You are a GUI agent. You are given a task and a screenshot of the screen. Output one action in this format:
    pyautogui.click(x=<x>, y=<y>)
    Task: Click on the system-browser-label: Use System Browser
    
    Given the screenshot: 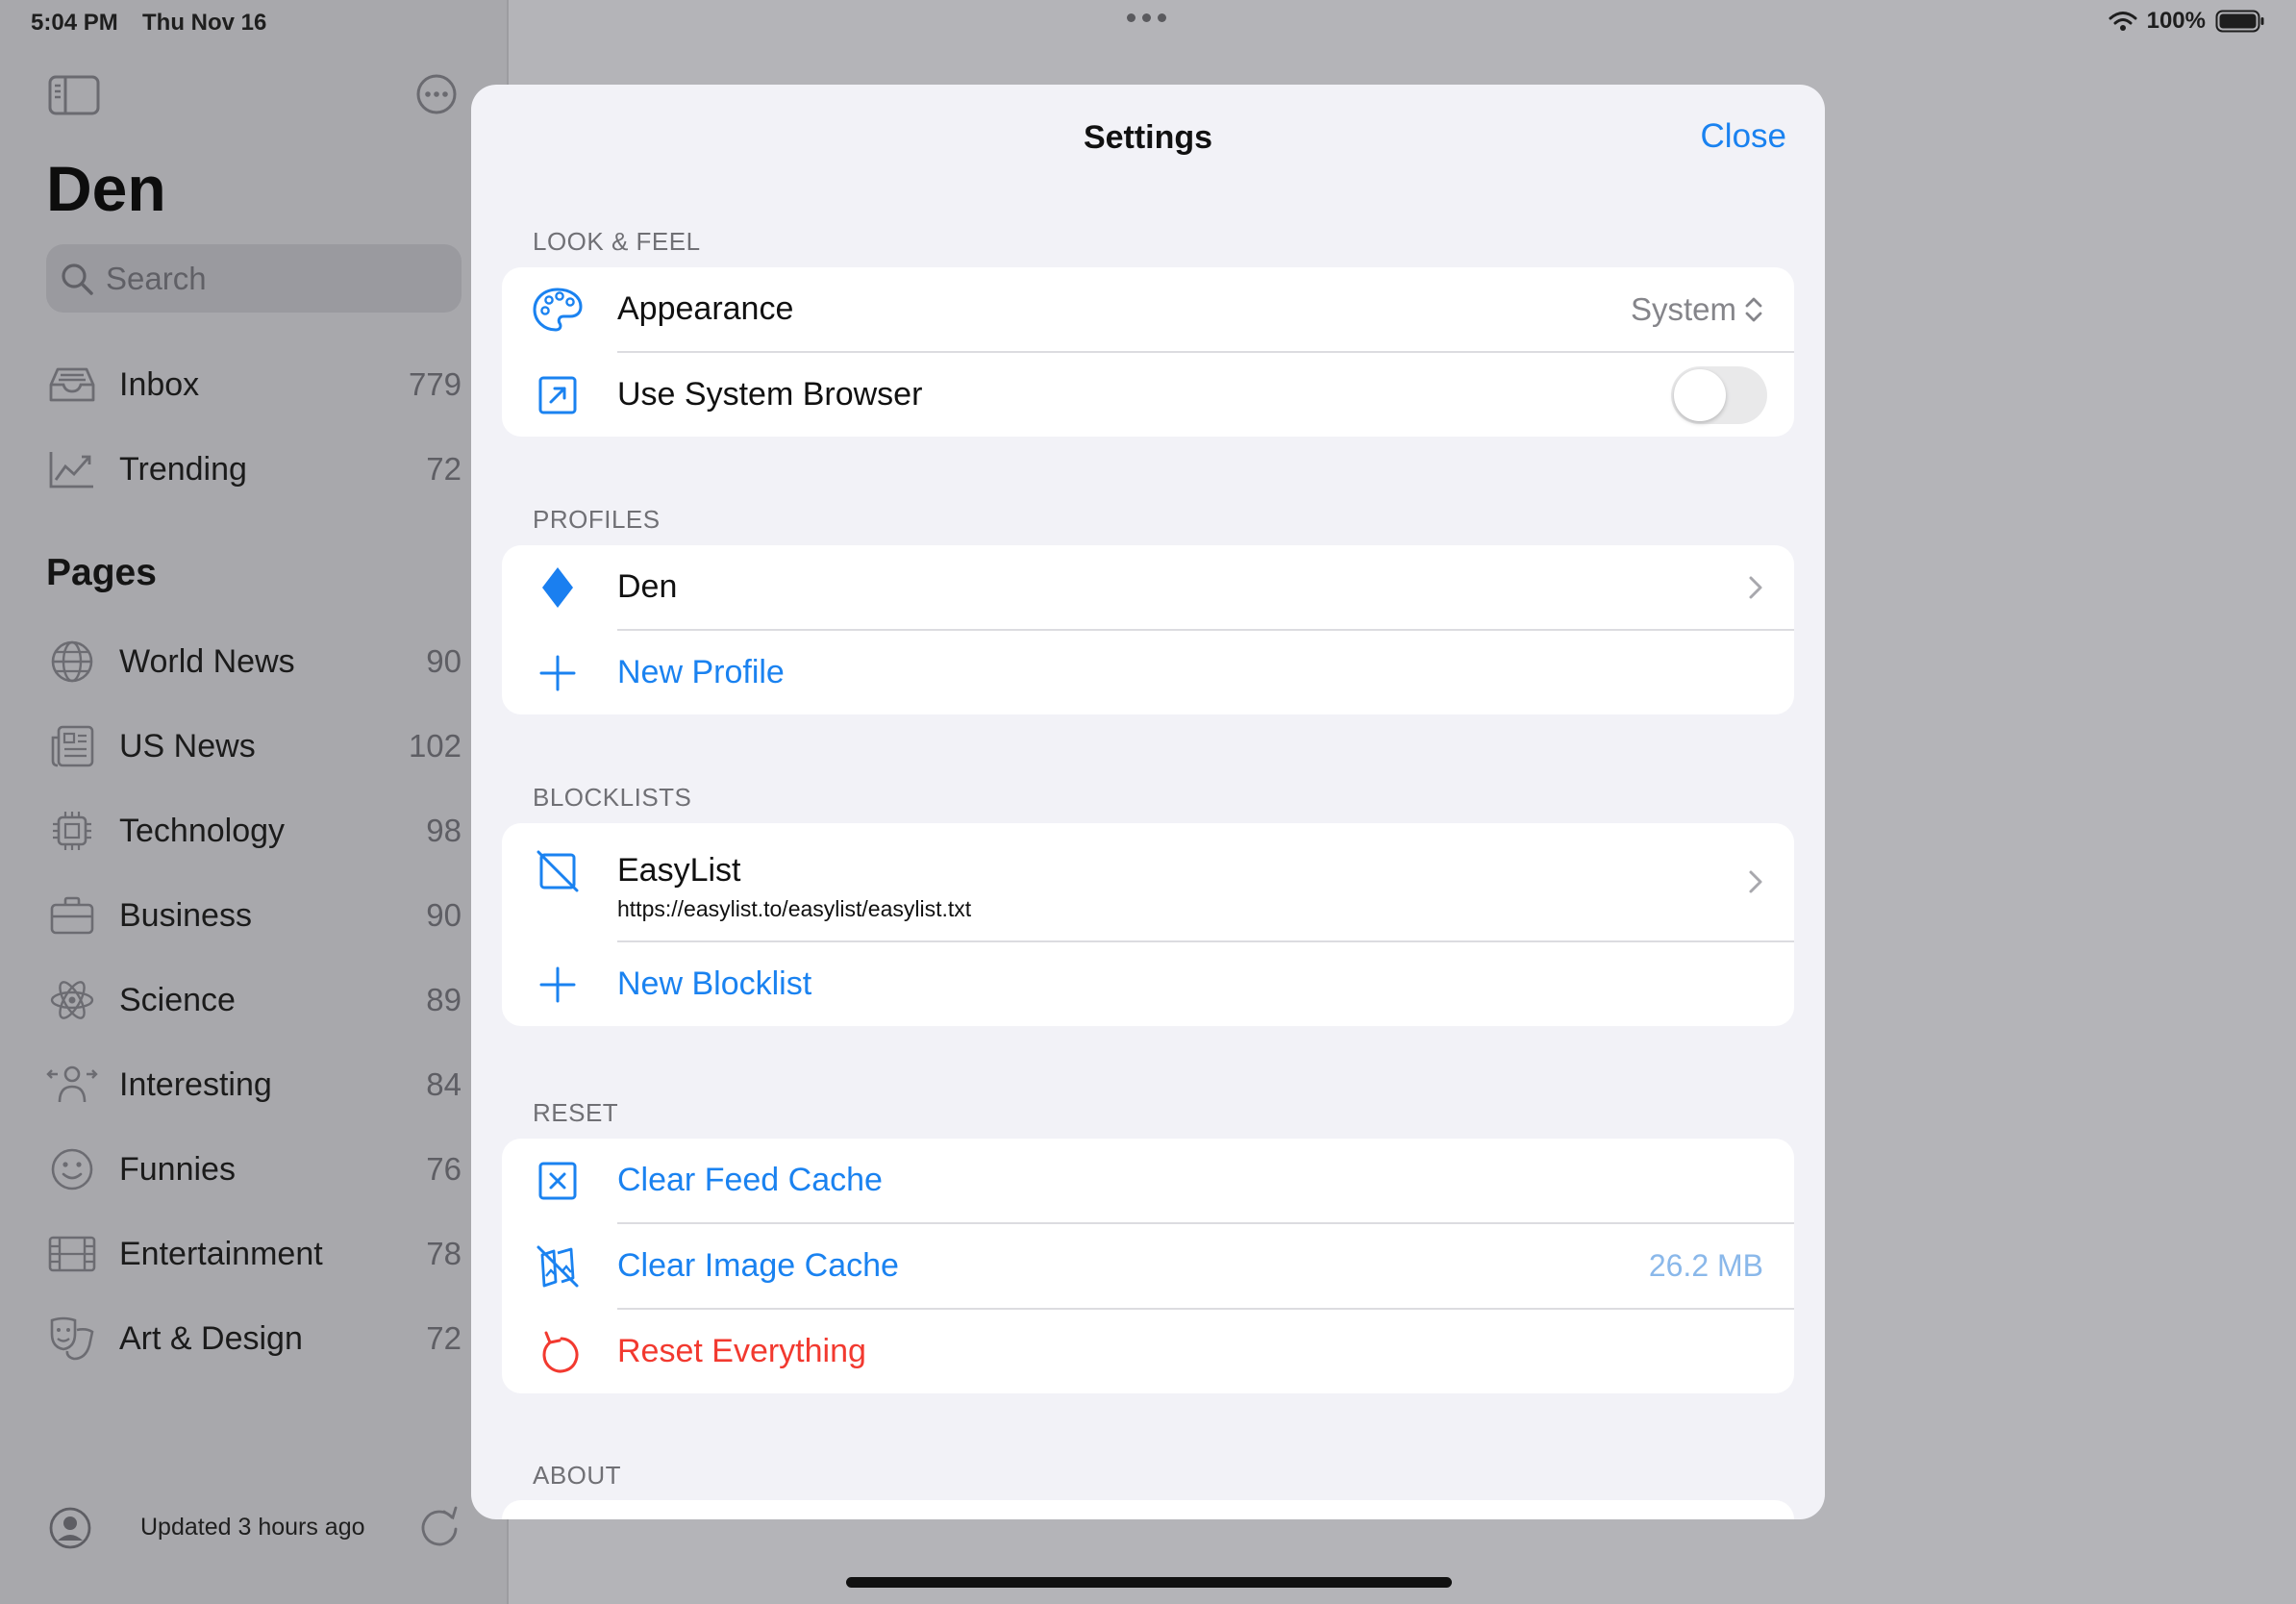 What is the action you would take?
    pyautogui.click(x=770, y=394)
    